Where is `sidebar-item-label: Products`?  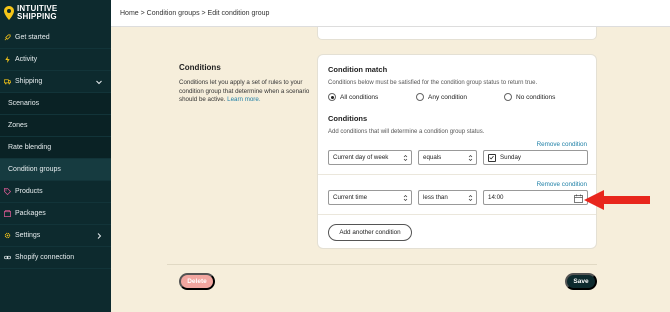 sidebar-item-label: Products is located at coordinates (29, 191).